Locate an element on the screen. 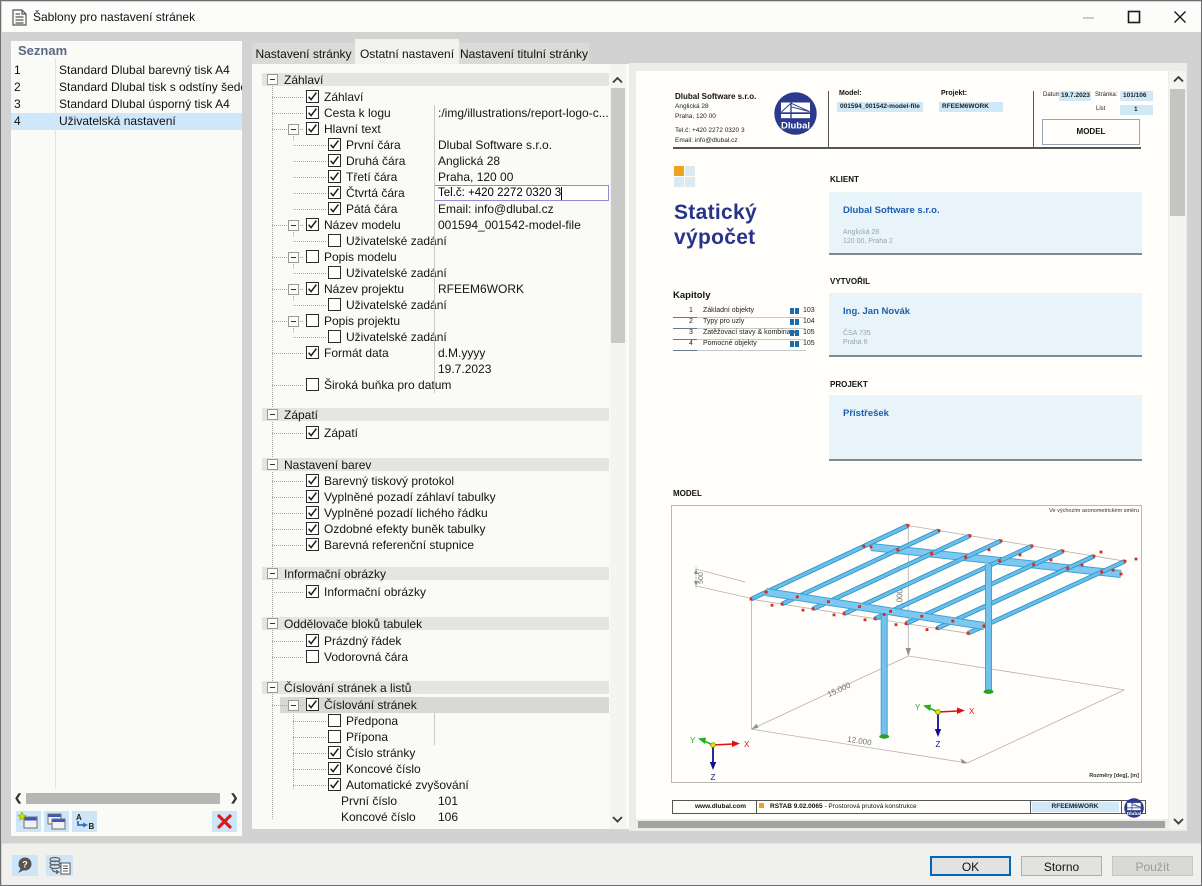  svg-text: 12.000 is located at coordinates (860, 741).